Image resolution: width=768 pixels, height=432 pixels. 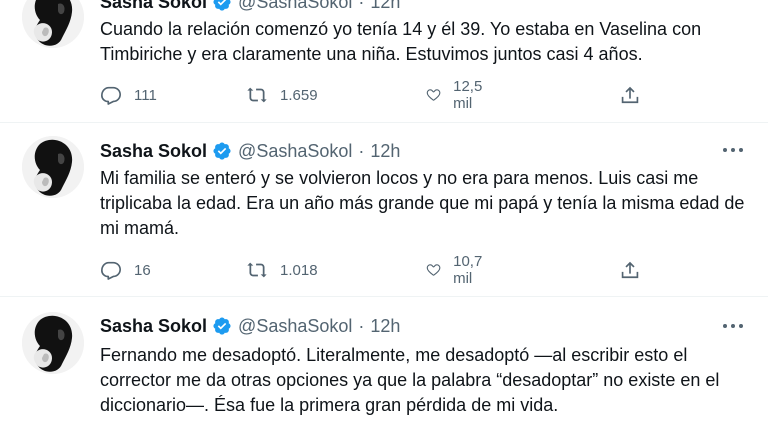 I want to click on reply-count: 16, so click(x=142, y=270).